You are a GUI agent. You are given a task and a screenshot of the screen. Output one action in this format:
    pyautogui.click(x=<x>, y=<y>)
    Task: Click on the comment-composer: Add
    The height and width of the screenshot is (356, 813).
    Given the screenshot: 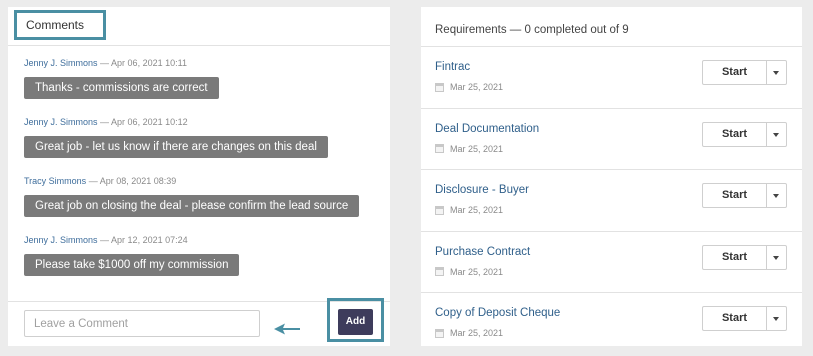 What is the action you would take?
    pyautogui.click(x=199, y=322)
    